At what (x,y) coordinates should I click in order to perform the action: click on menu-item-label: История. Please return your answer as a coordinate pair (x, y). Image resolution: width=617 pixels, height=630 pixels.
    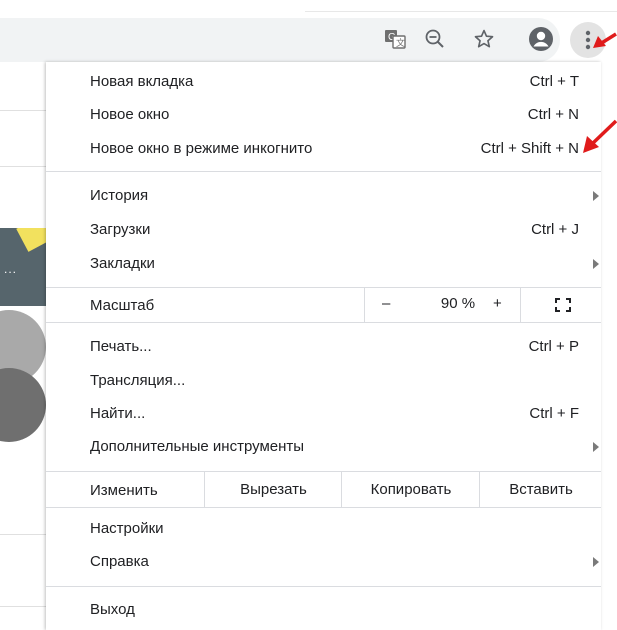
    Looking at the image, I should click on (119, 195).